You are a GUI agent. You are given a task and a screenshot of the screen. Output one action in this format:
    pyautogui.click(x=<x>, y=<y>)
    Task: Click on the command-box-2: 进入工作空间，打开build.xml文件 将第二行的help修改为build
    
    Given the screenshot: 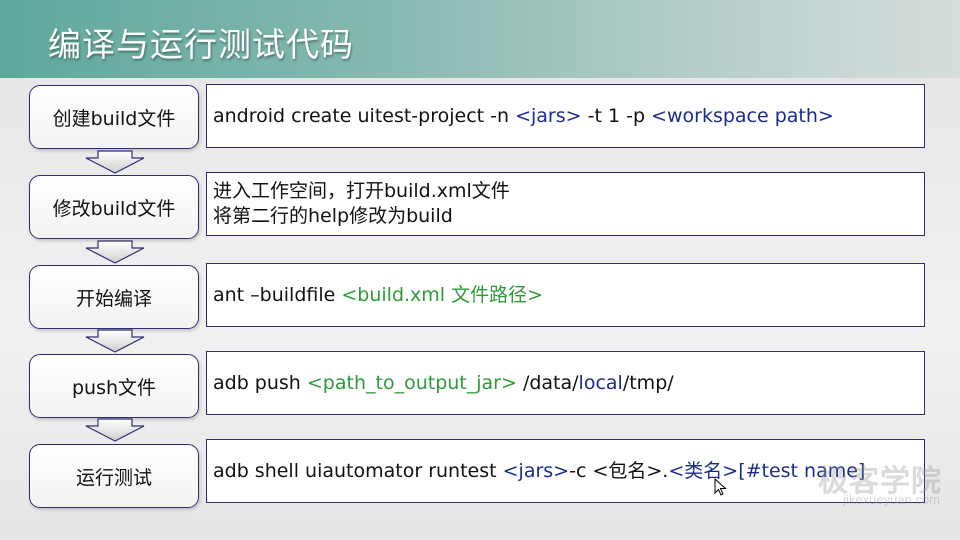 What is the action you would take?
    pyautogui.click(x=565, y=204)
    